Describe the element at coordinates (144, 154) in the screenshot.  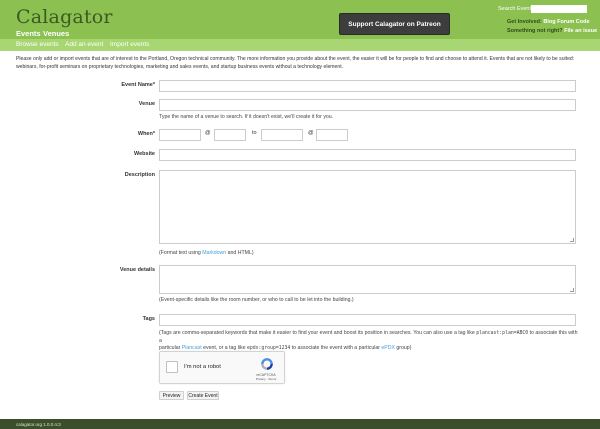
I see `website-label: Website` at that location.